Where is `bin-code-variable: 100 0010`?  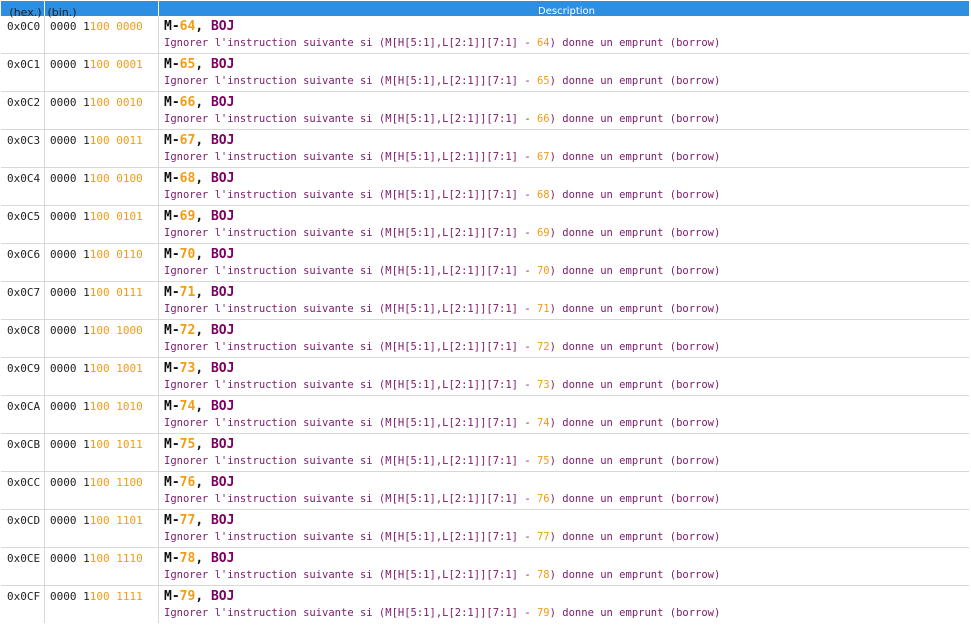
bin-code-variable: 100 0010 is located at coordinates (116, 102).